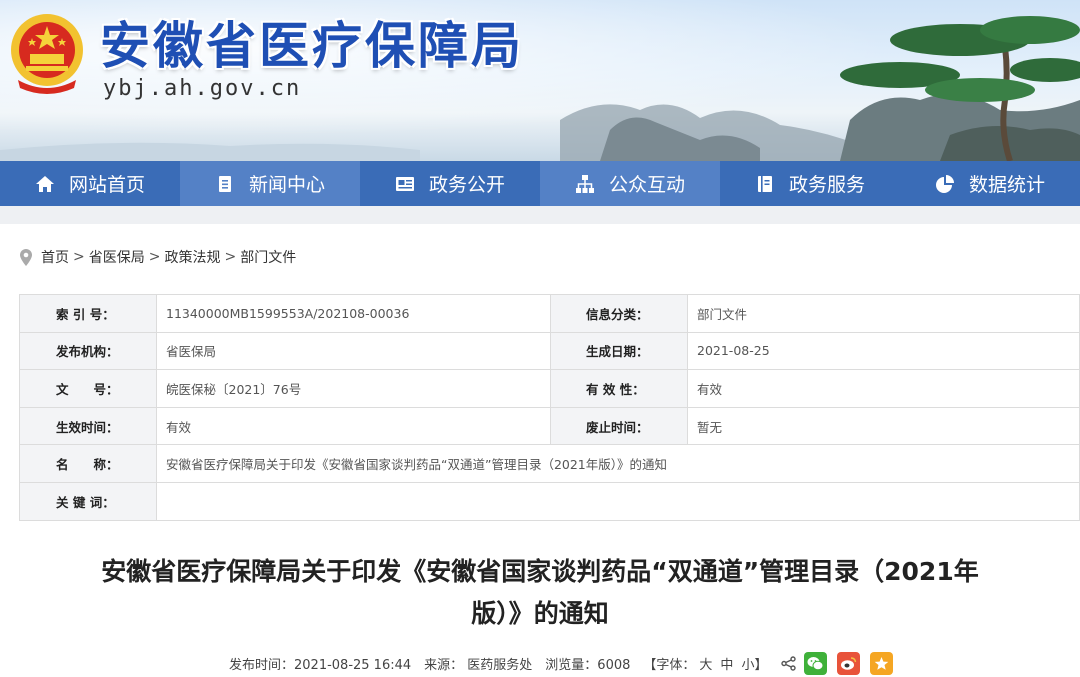  I want to click on book-icon, so click(764, 183).